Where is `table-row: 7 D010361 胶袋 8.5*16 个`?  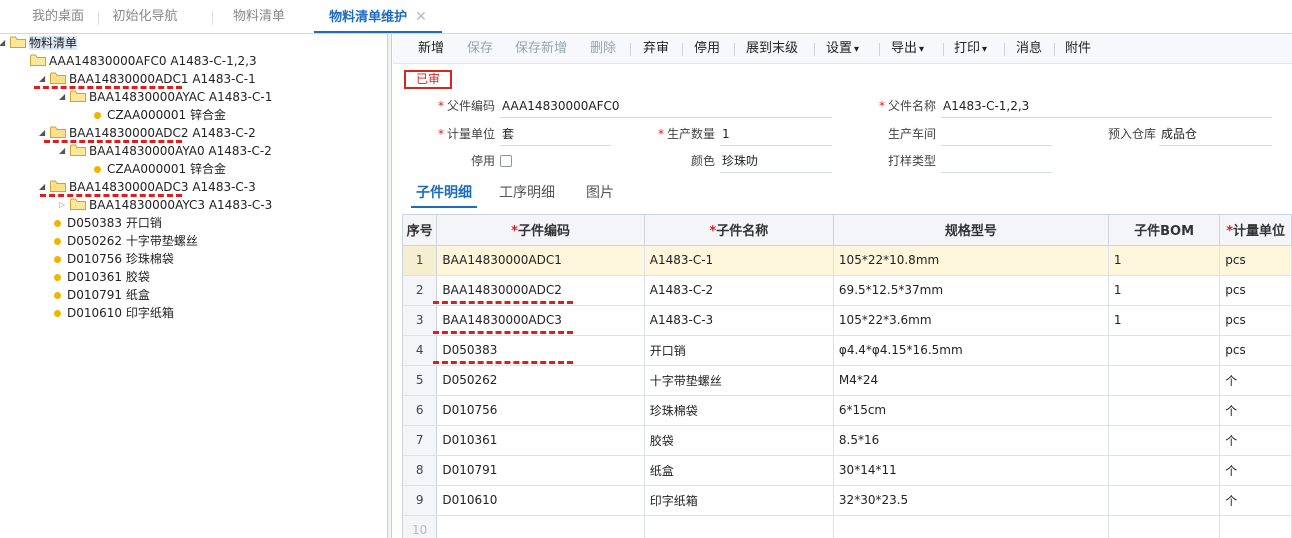 table-row: 7 D010361 胶袋 8.5*16 个 is located at coordinates (847, 440).